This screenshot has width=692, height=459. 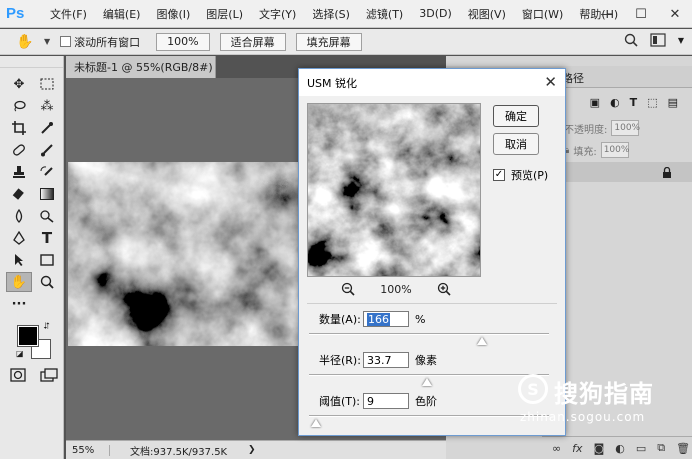 What do you see at coordinates (19, 106) in the screenshot?
I see `lasso-tool-icon` at bounding box center [19, 106].